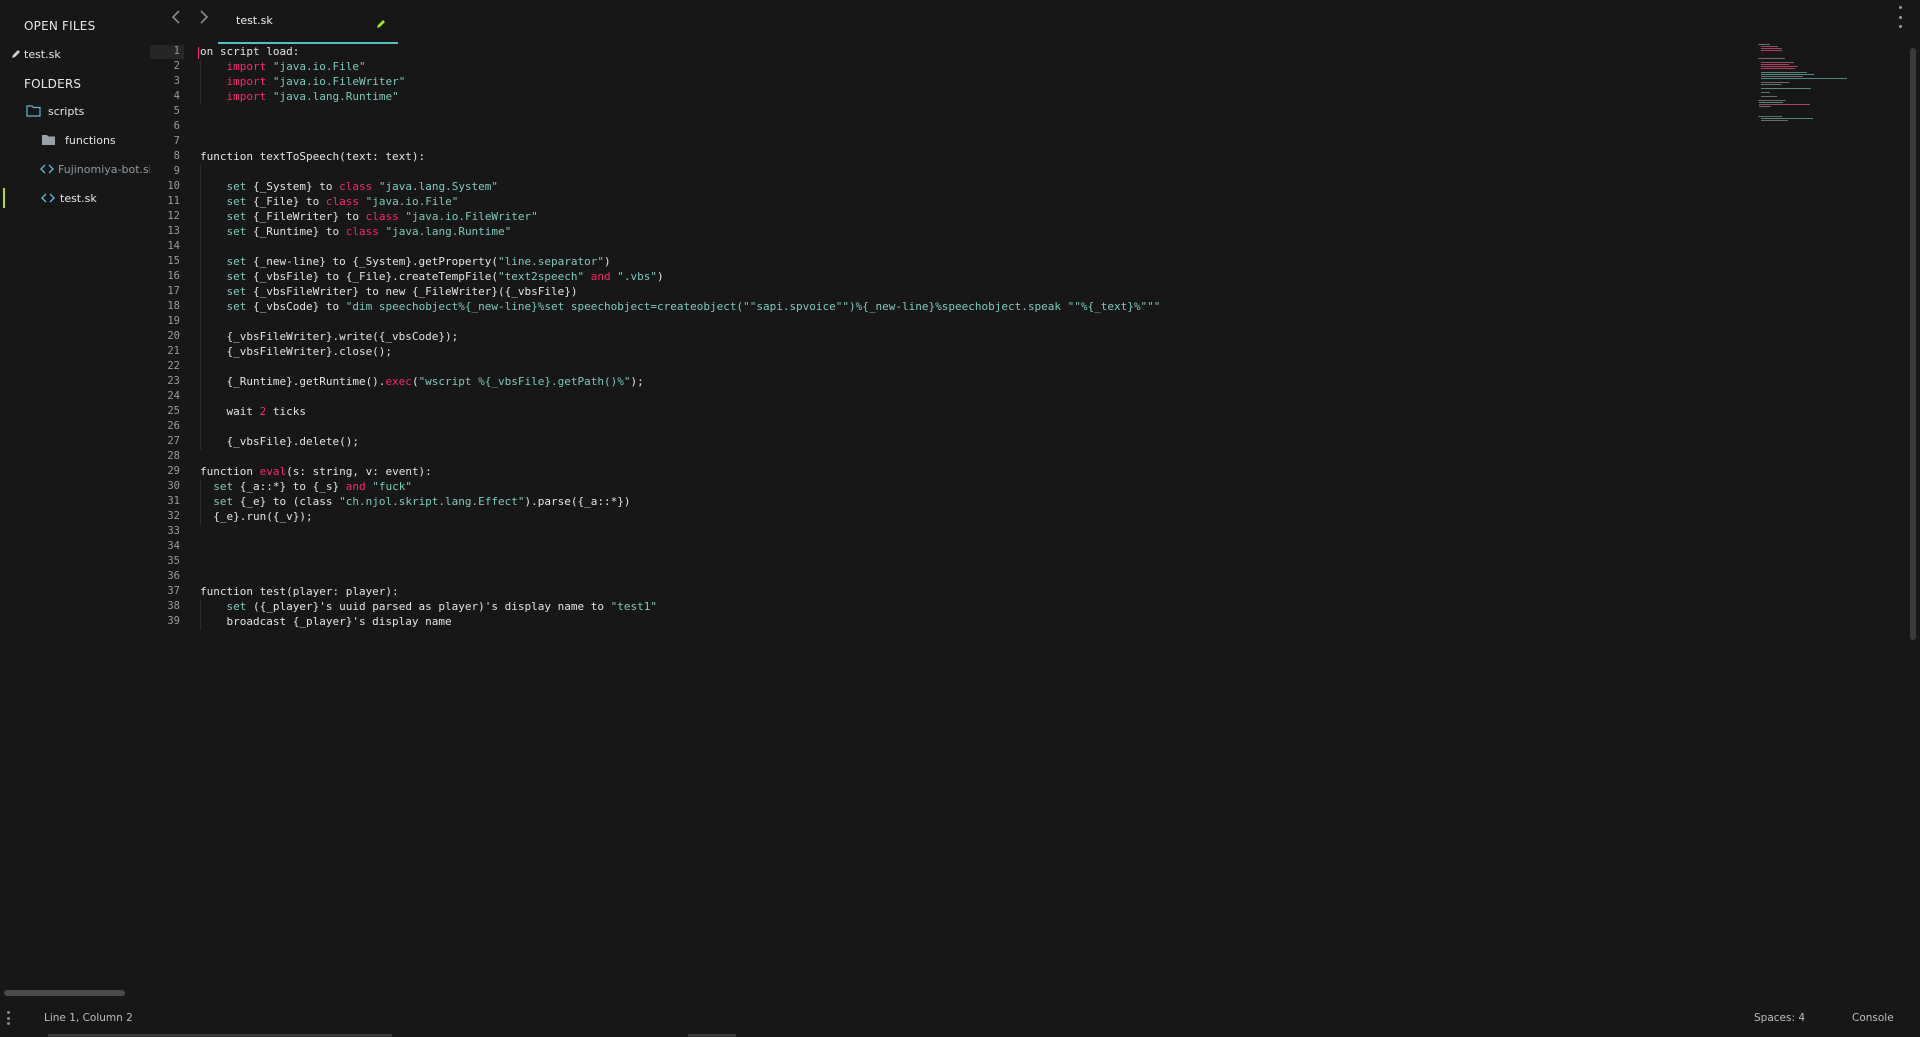  What do you see at coordinates (173, 531) in the screenshot?
I see `line-number: 33` at bounding box center [173, 531].